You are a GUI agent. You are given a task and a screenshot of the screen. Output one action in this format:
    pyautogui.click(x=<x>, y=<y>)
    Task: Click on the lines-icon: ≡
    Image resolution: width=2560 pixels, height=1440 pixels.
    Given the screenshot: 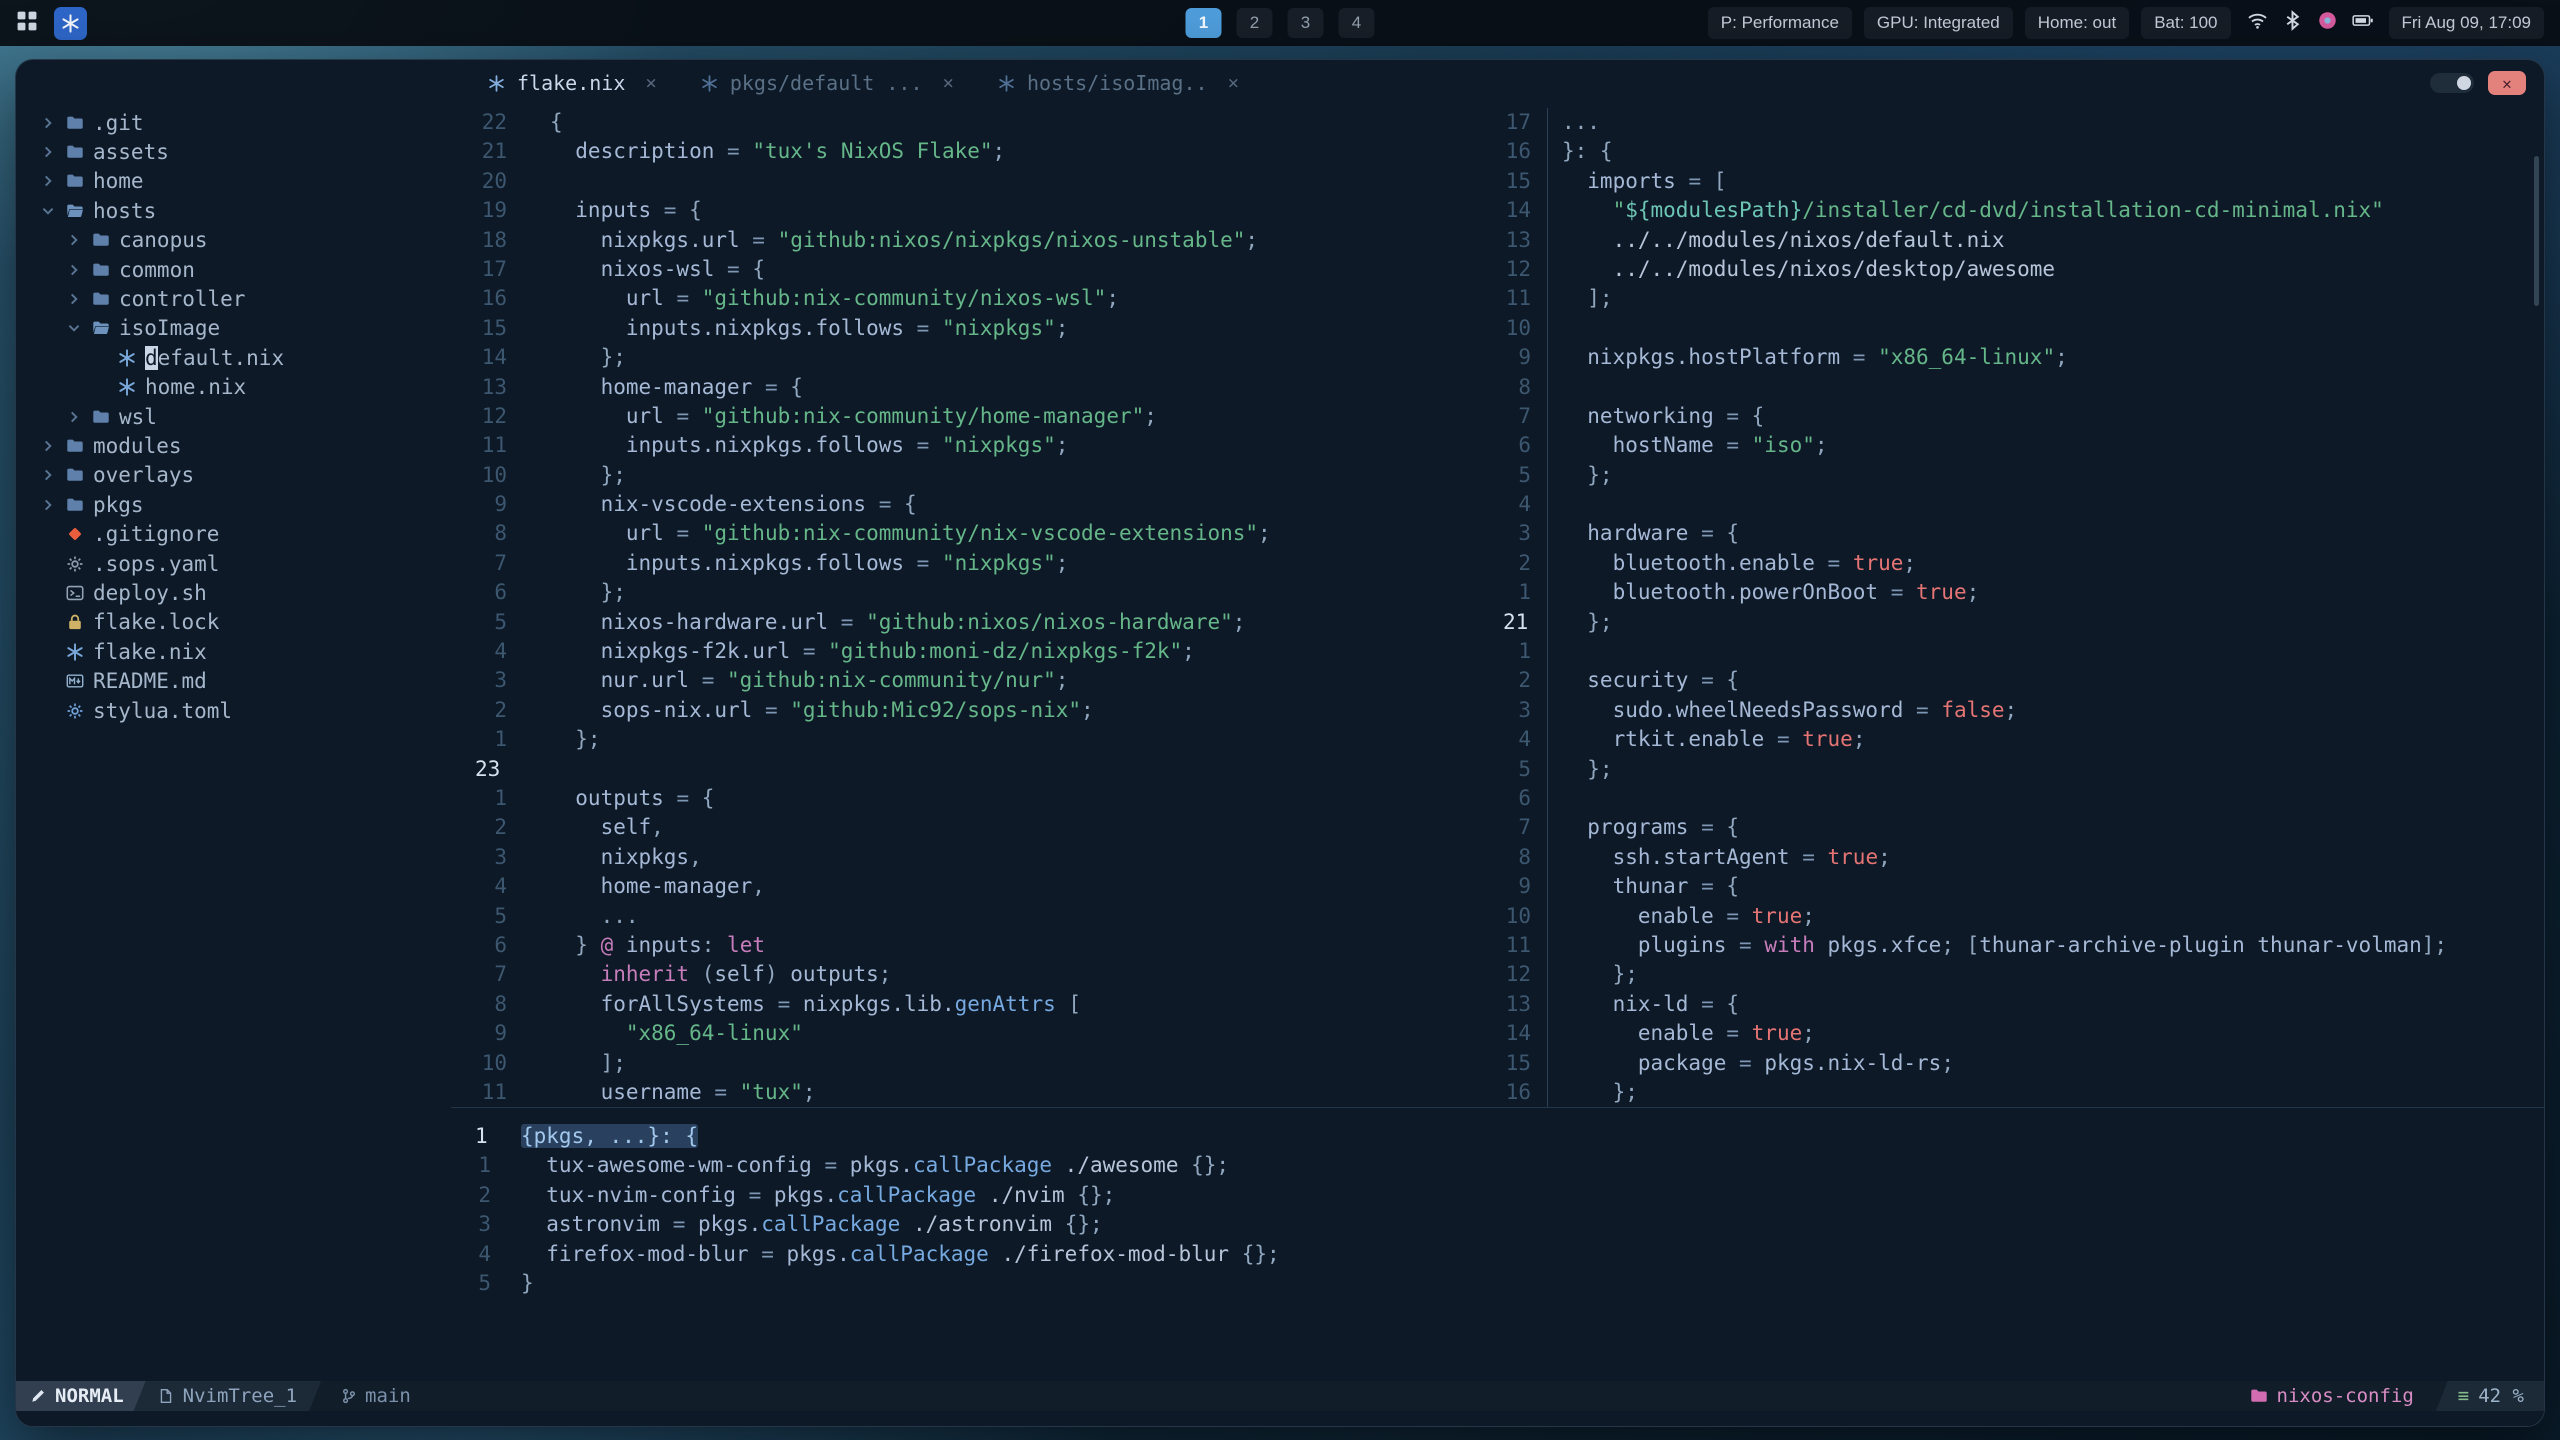 What is the action you would take?
    pyautogui.click(x=2463, y=1396)
    